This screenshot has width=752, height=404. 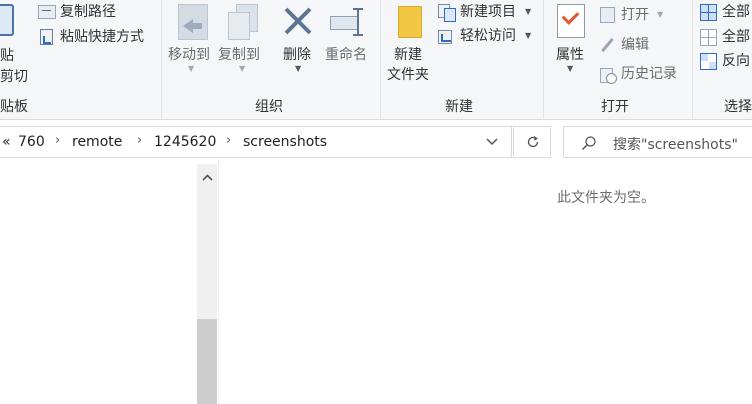 I want to click on address-overflow-button: «, so click(x=6, y=142).